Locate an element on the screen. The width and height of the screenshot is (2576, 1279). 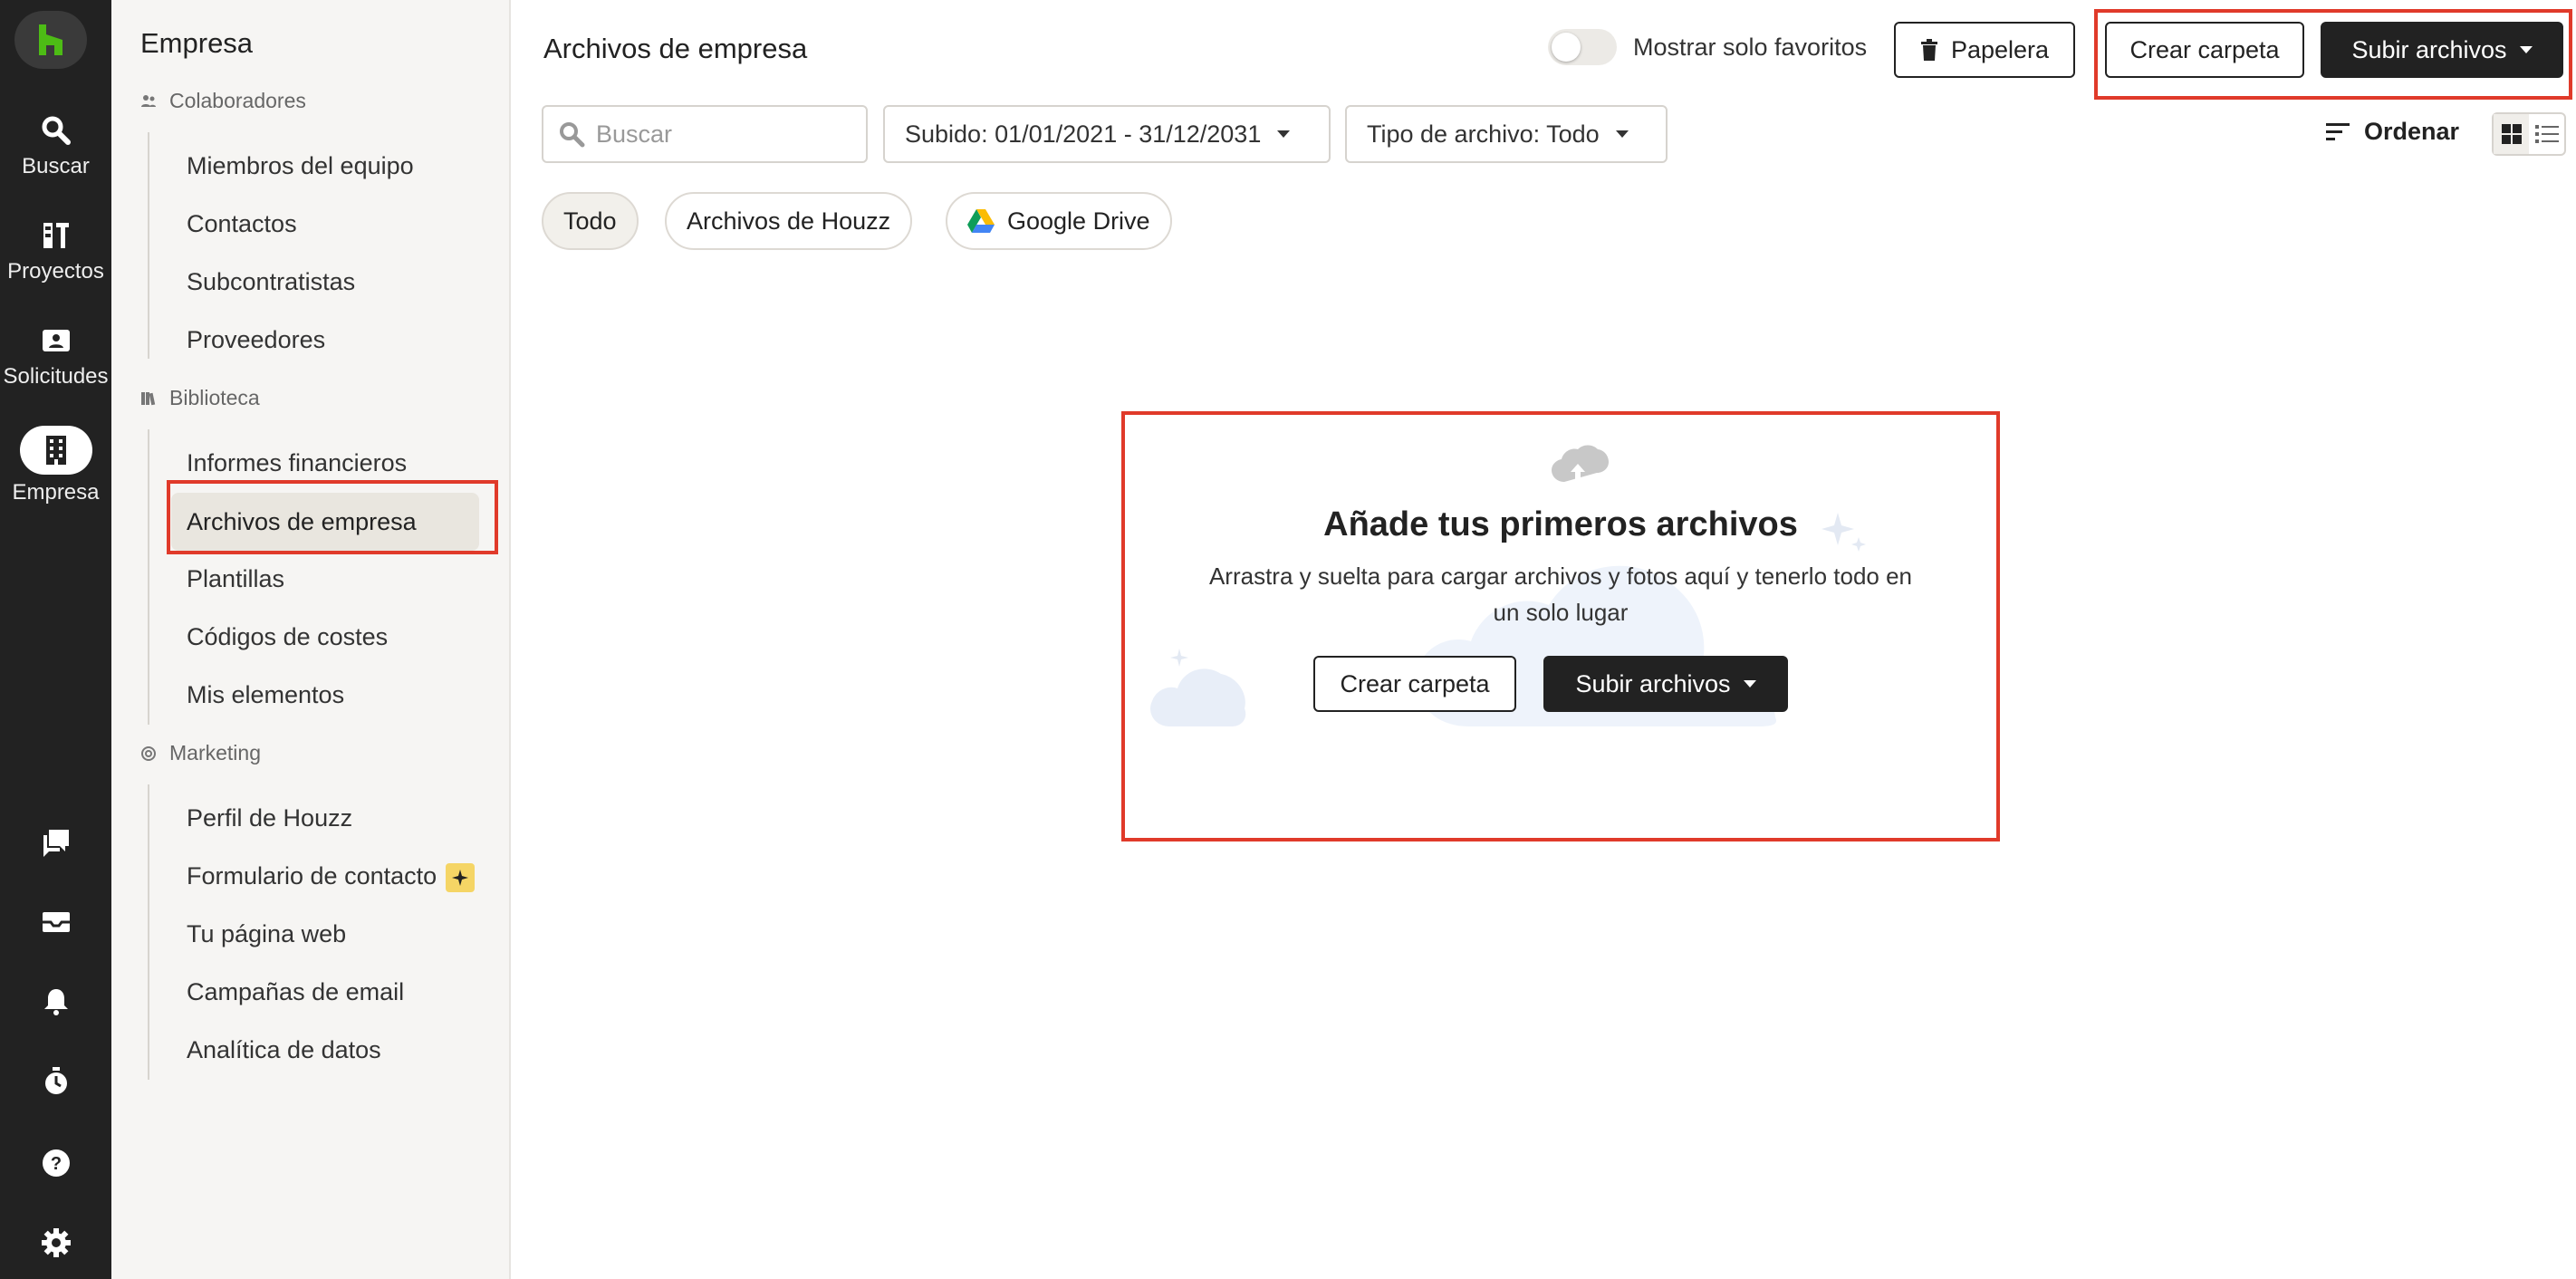
chip-google-drive: Google Drive is located at coordinates (1059, 221).